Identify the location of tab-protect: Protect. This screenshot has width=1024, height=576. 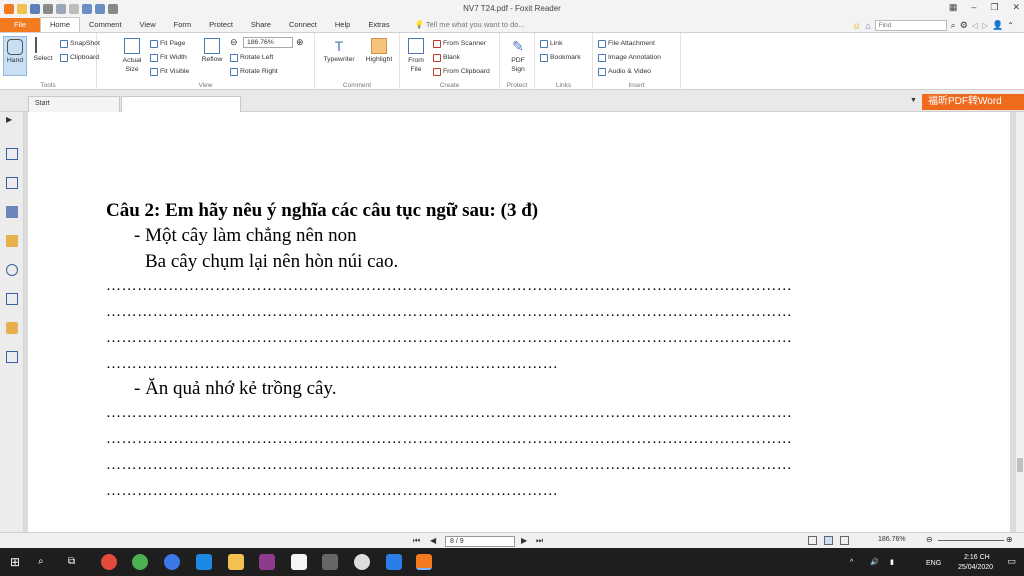
(221, 25).